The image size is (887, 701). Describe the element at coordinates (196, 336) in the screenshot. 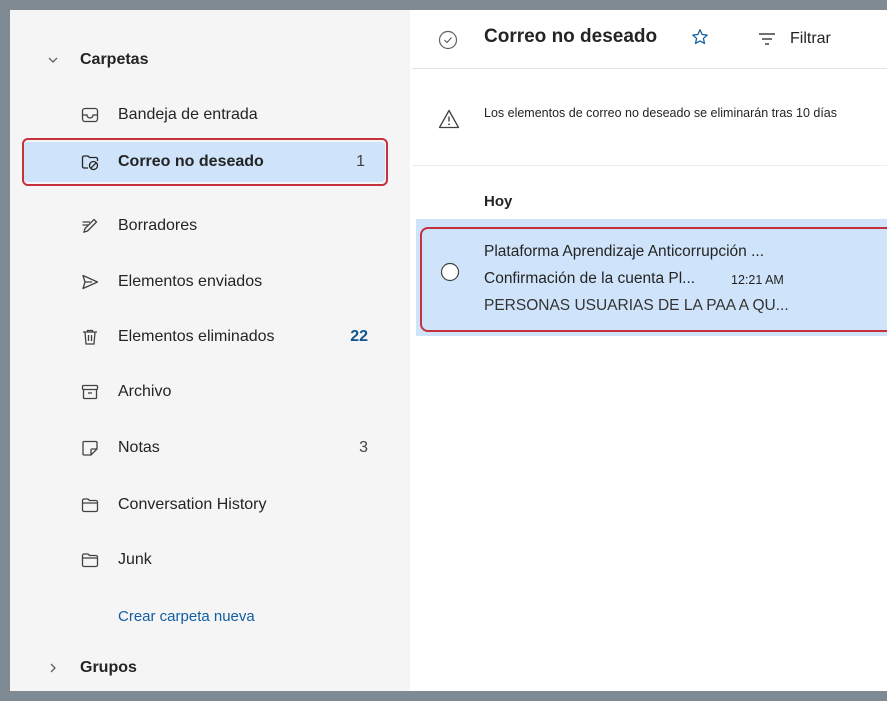

I see `sidebar-item-label: Elementos eliminados` at that location.